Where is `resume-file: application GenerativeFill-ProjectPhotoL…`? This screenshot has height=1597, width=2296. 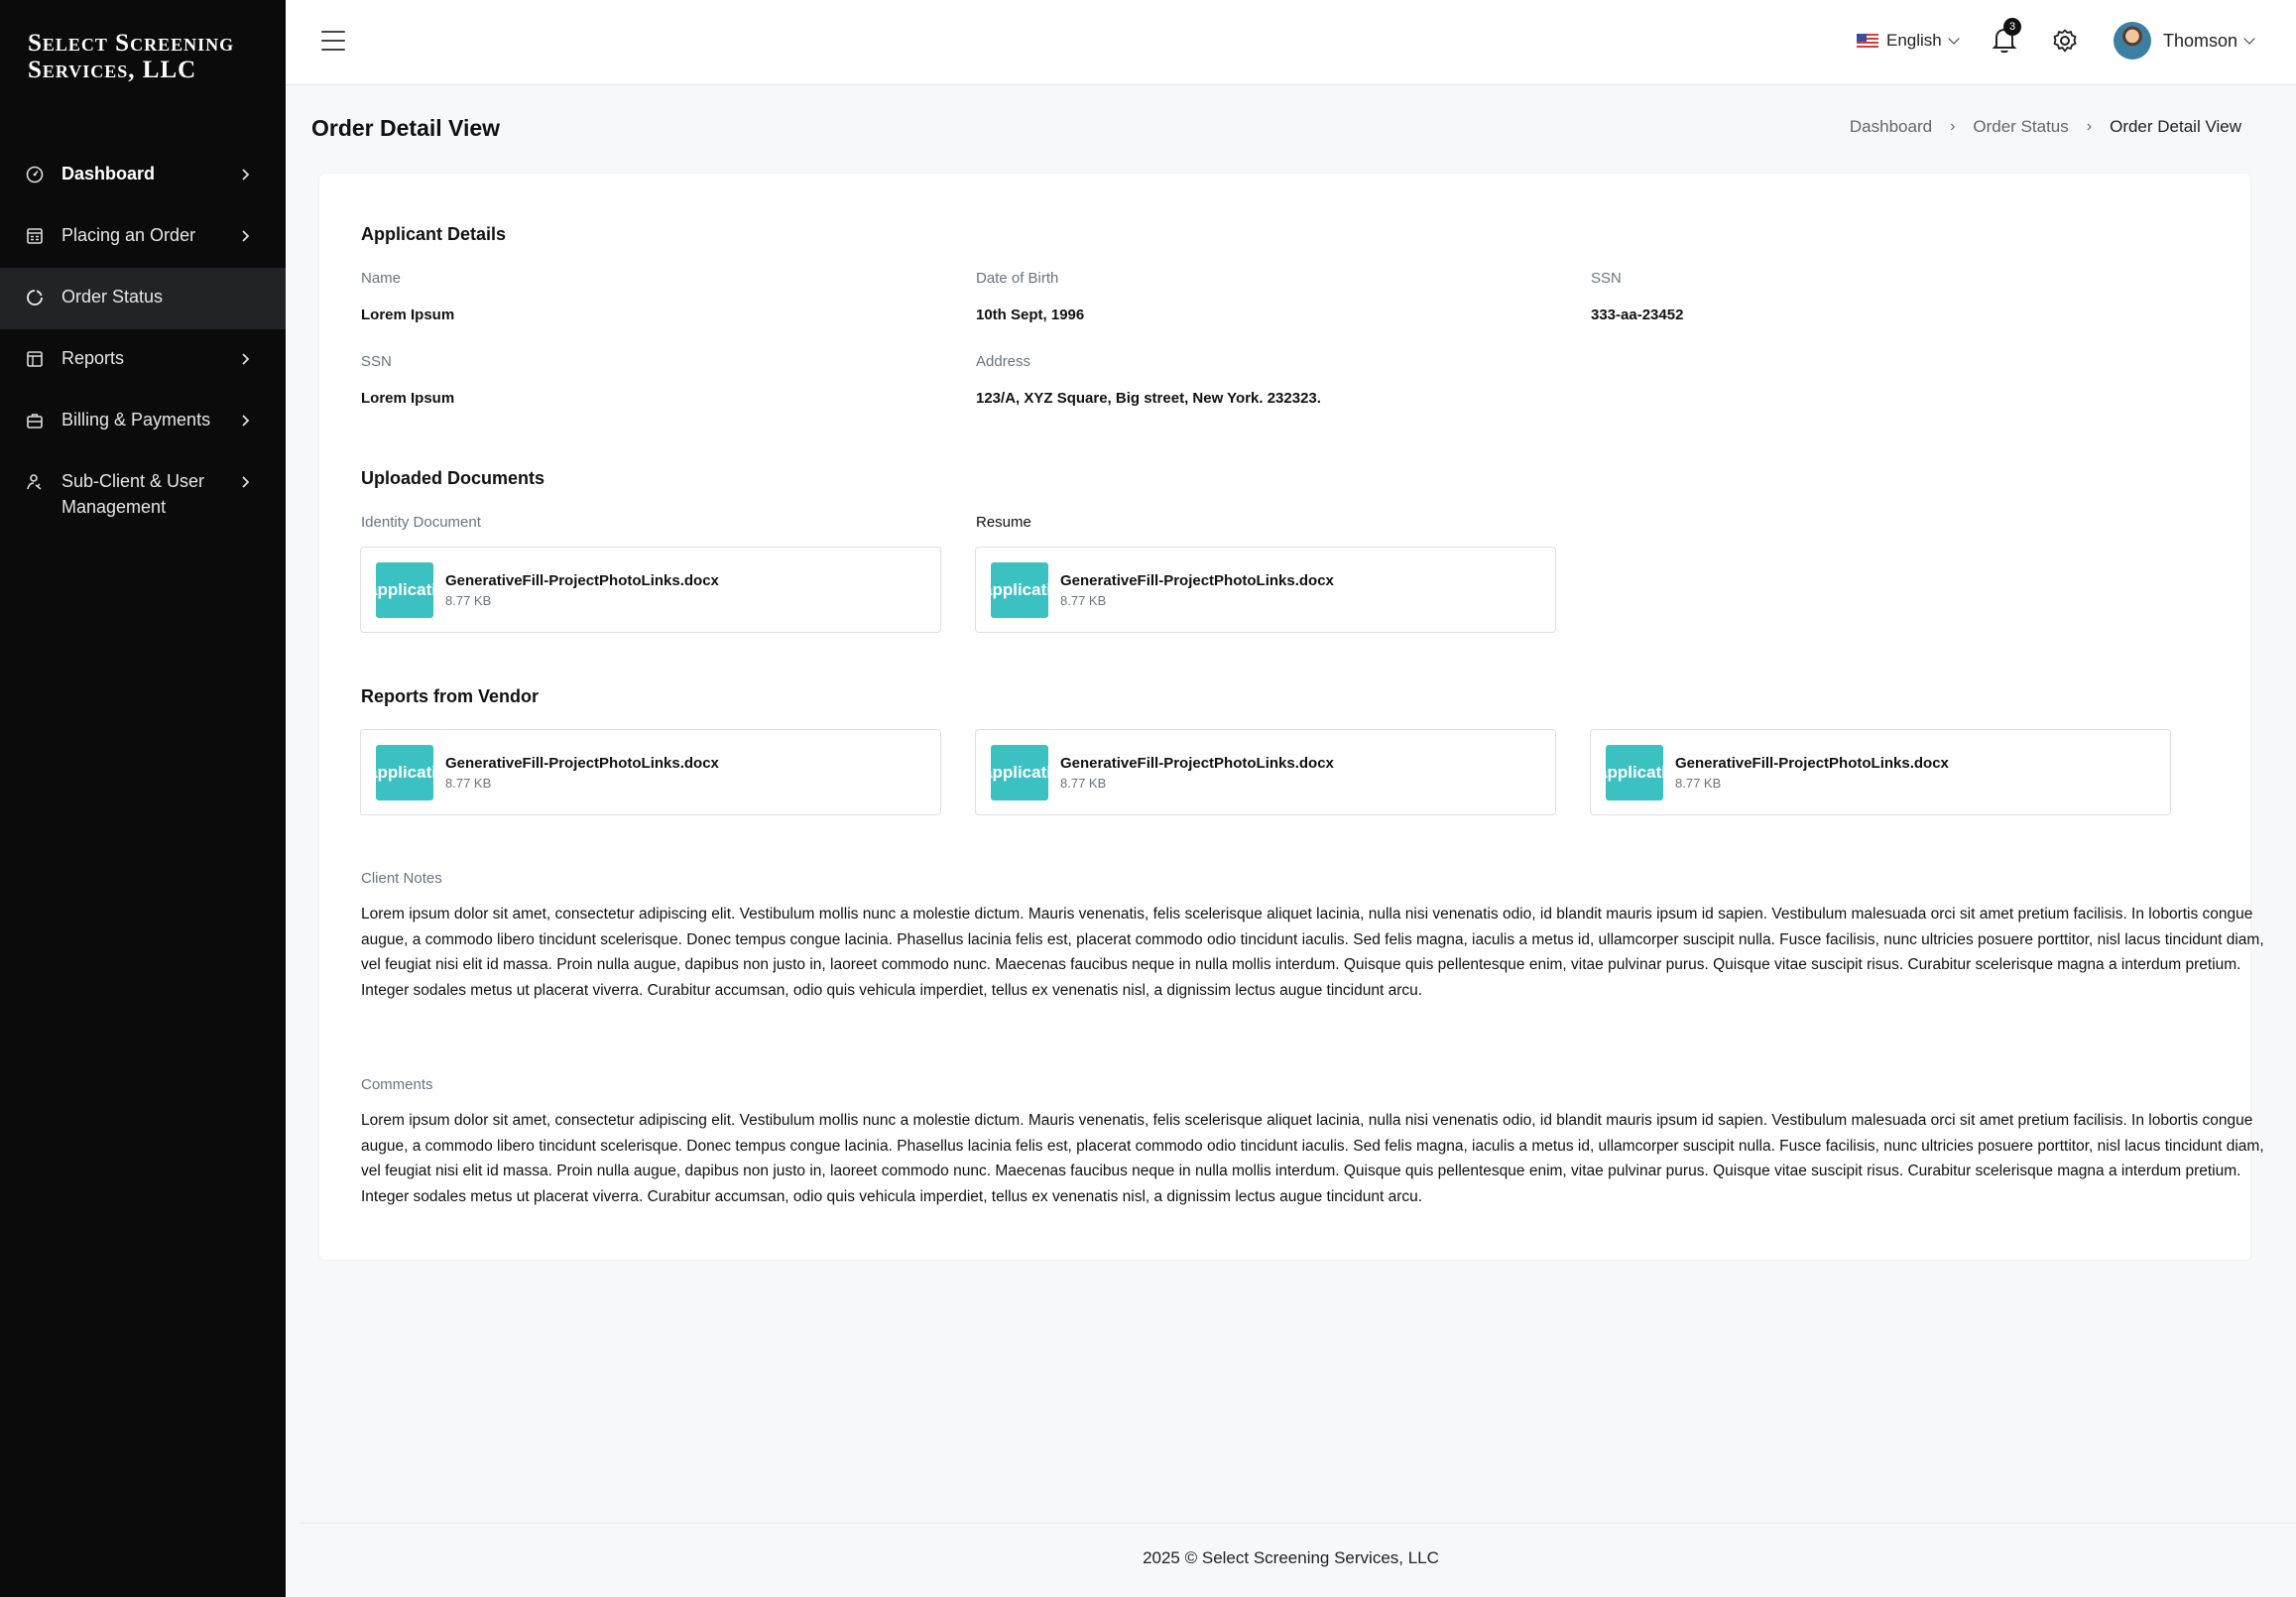 resume-file: application GenerativeFill-ProjectPhotoL… is located at coordinates (1265, 590).